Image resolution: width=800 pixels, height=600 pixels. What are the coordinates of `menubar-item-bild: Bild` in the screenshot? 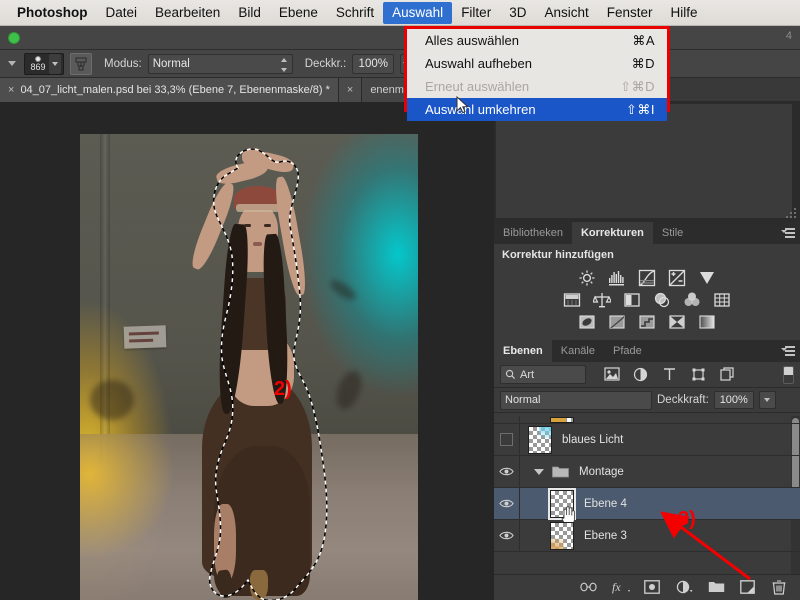 It's located at (249, 13).